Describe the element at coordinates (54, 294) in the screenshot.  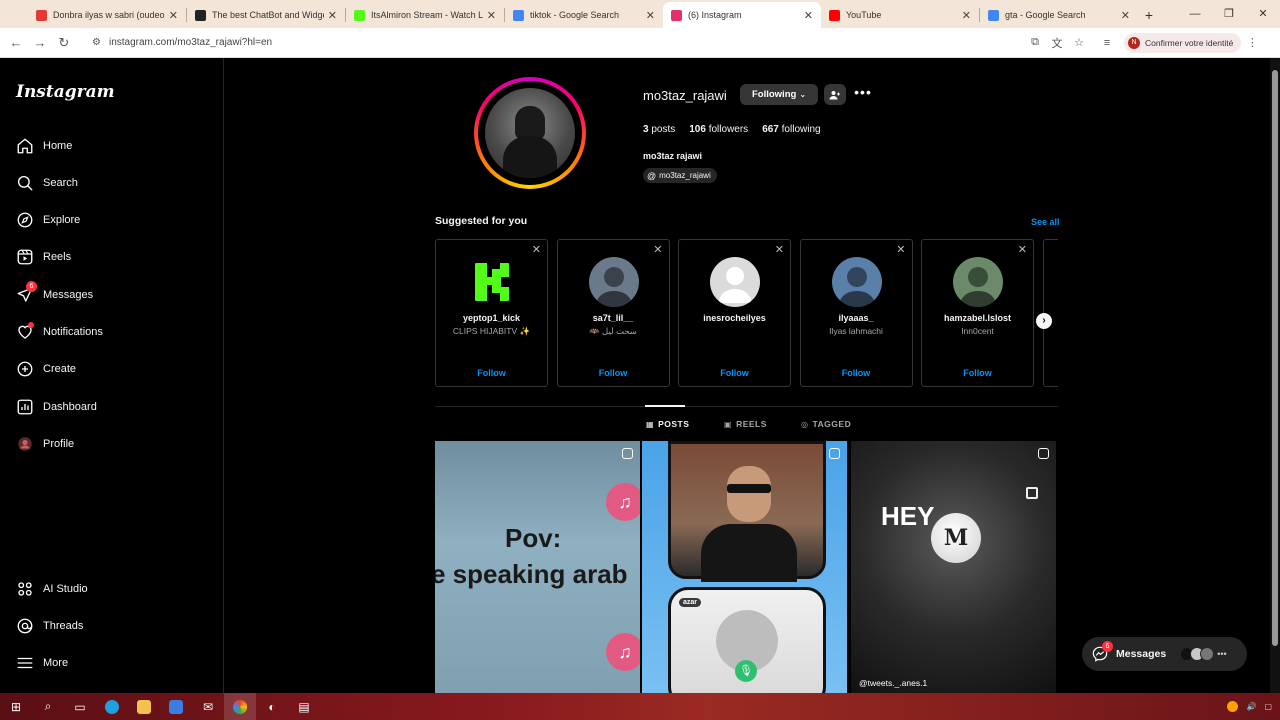
I see `sidebar-item-messages: 6 Messages` at that location.